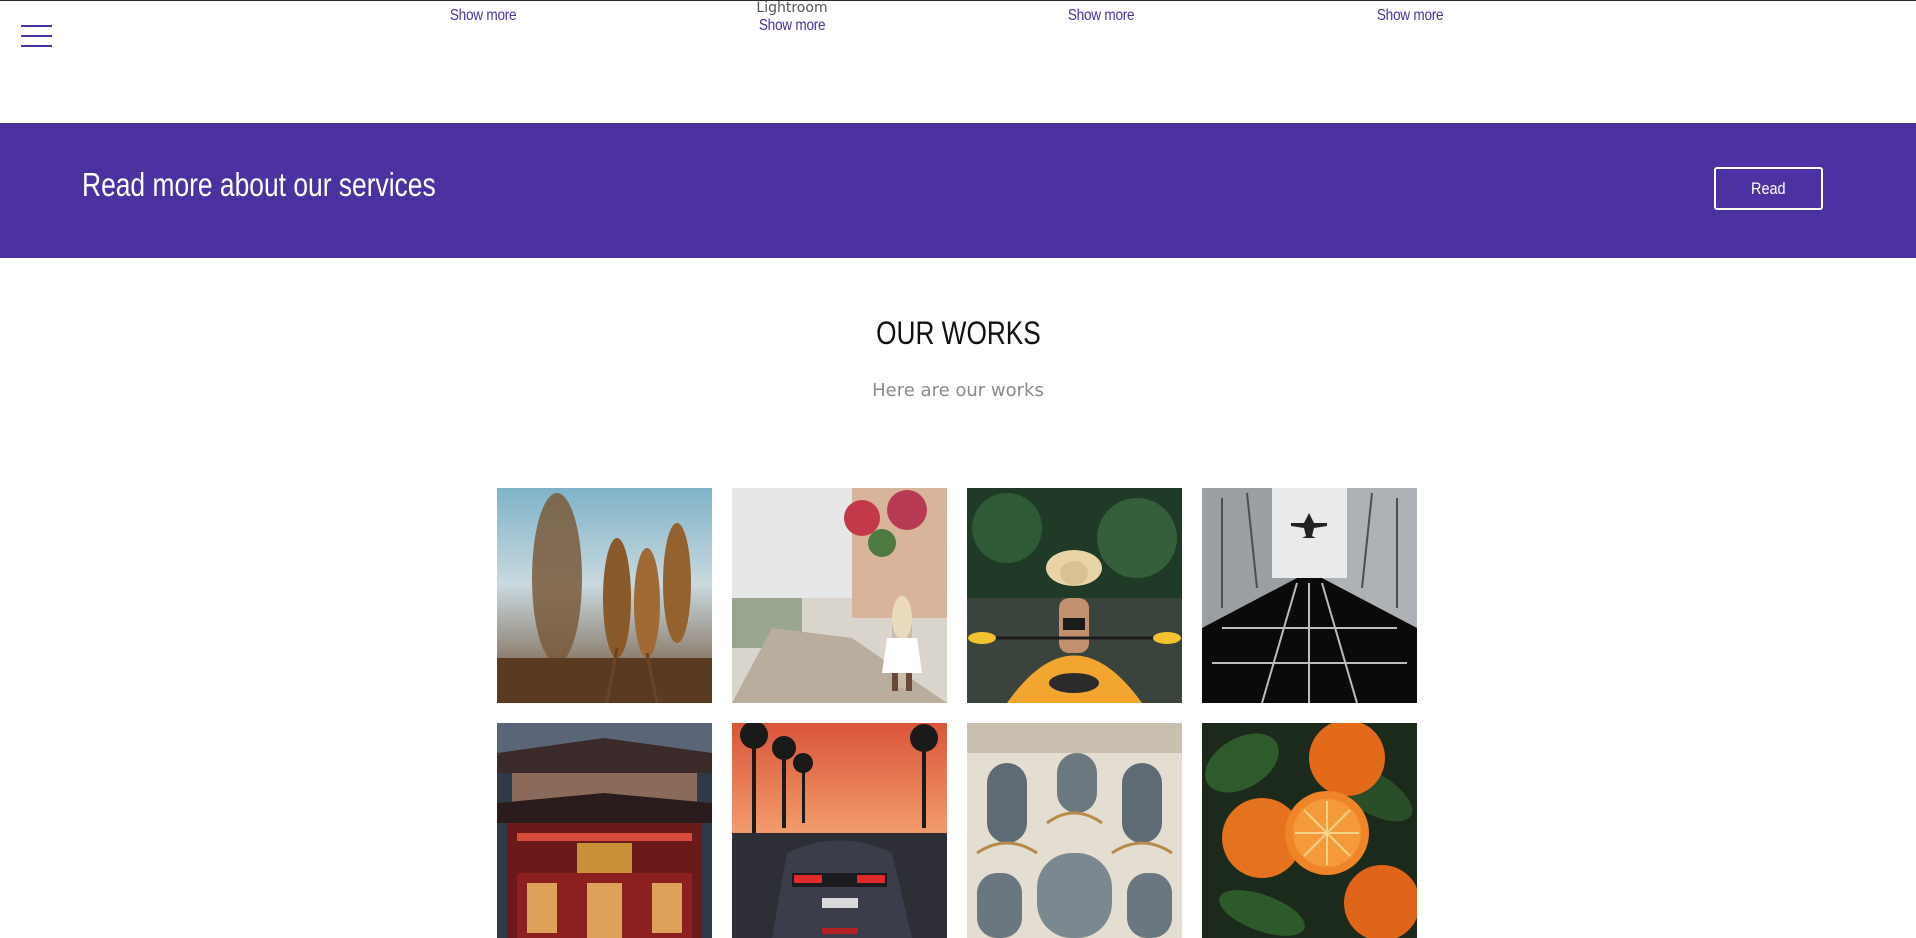 This screenshot has height=938, width=1916. I want to click on airplane-building-photo, so click(1309, 595).